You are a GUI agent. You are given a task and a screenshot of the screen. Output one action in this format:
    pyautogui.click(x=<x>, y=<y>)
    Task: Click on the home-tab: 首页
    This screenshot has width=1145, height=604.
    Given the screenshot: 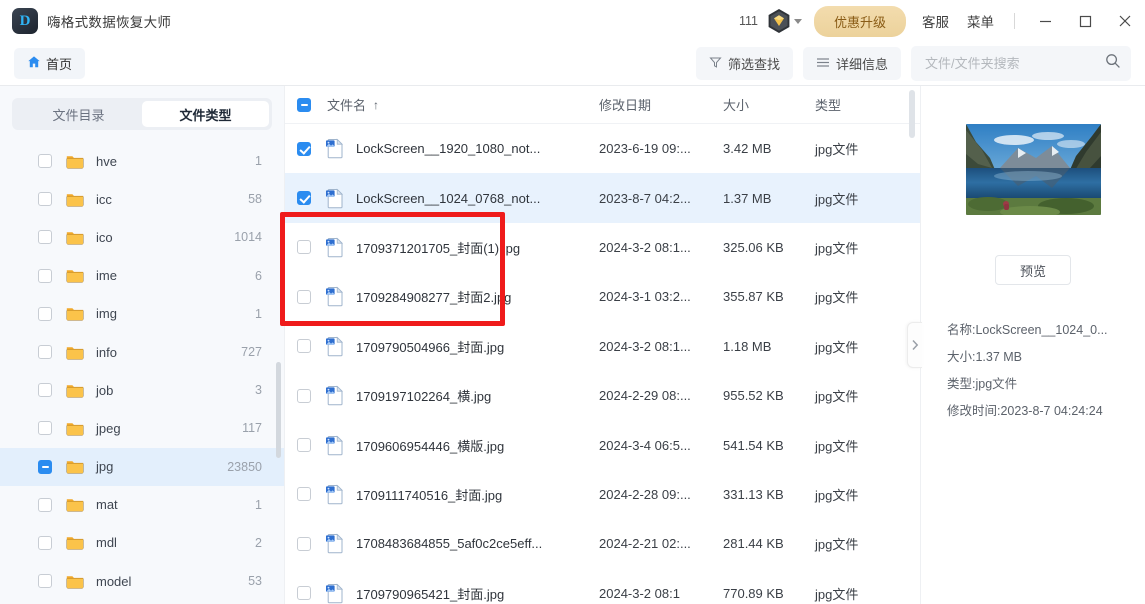 What is the action you would take?
    pyautogui.click(x=50, y=63)
    